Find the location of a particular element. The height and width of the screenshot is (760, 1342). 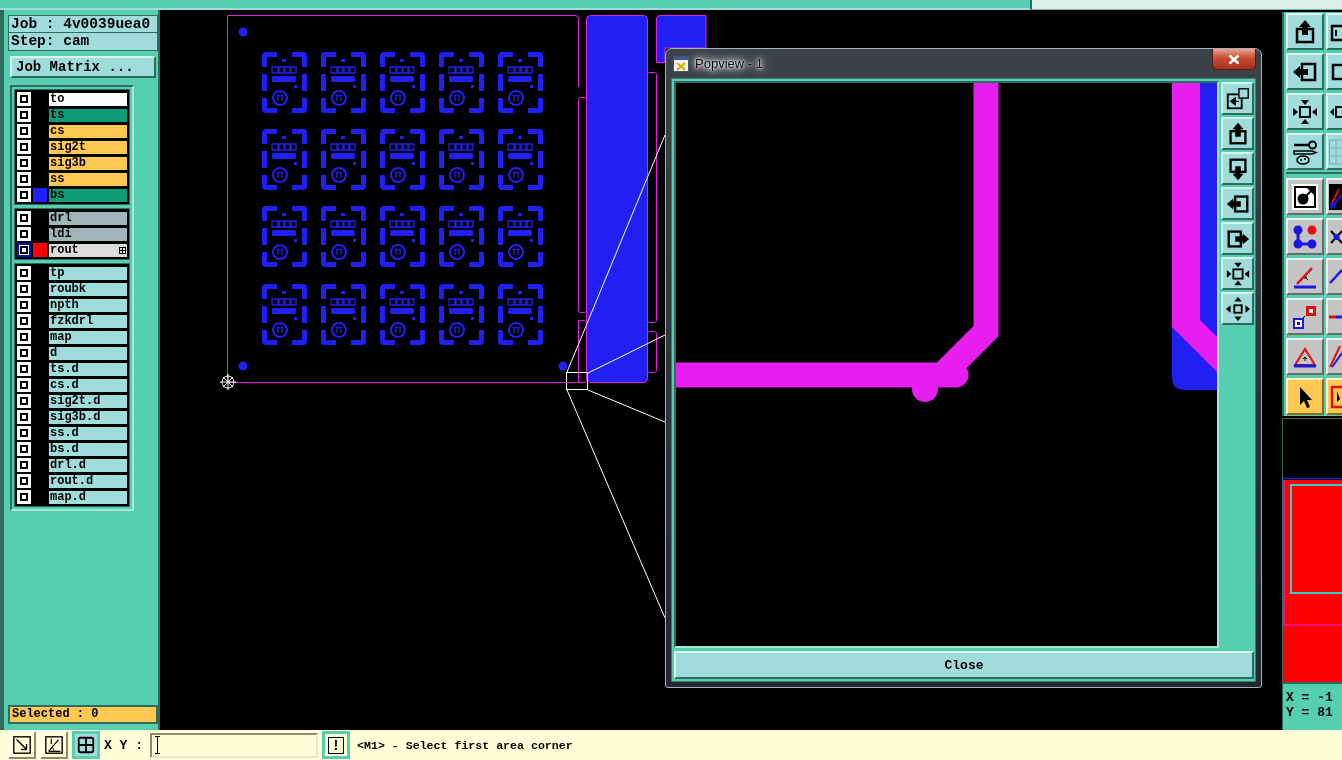

x-coordinate: X = -1 is located at coordinates (1310, 697).